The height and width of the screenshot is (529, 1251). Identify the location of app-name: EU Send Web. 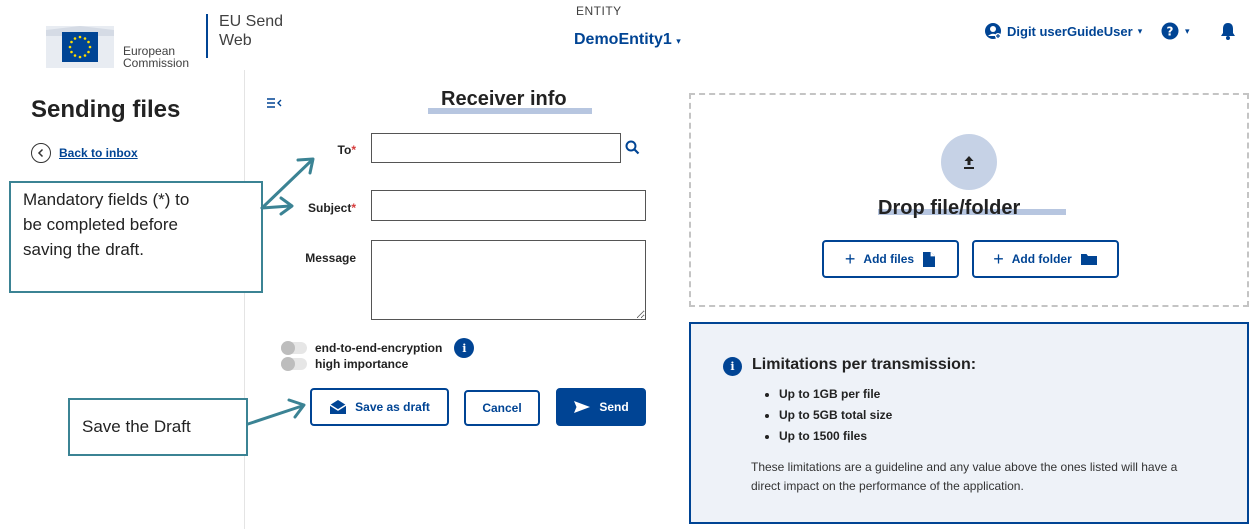
(251, 31).